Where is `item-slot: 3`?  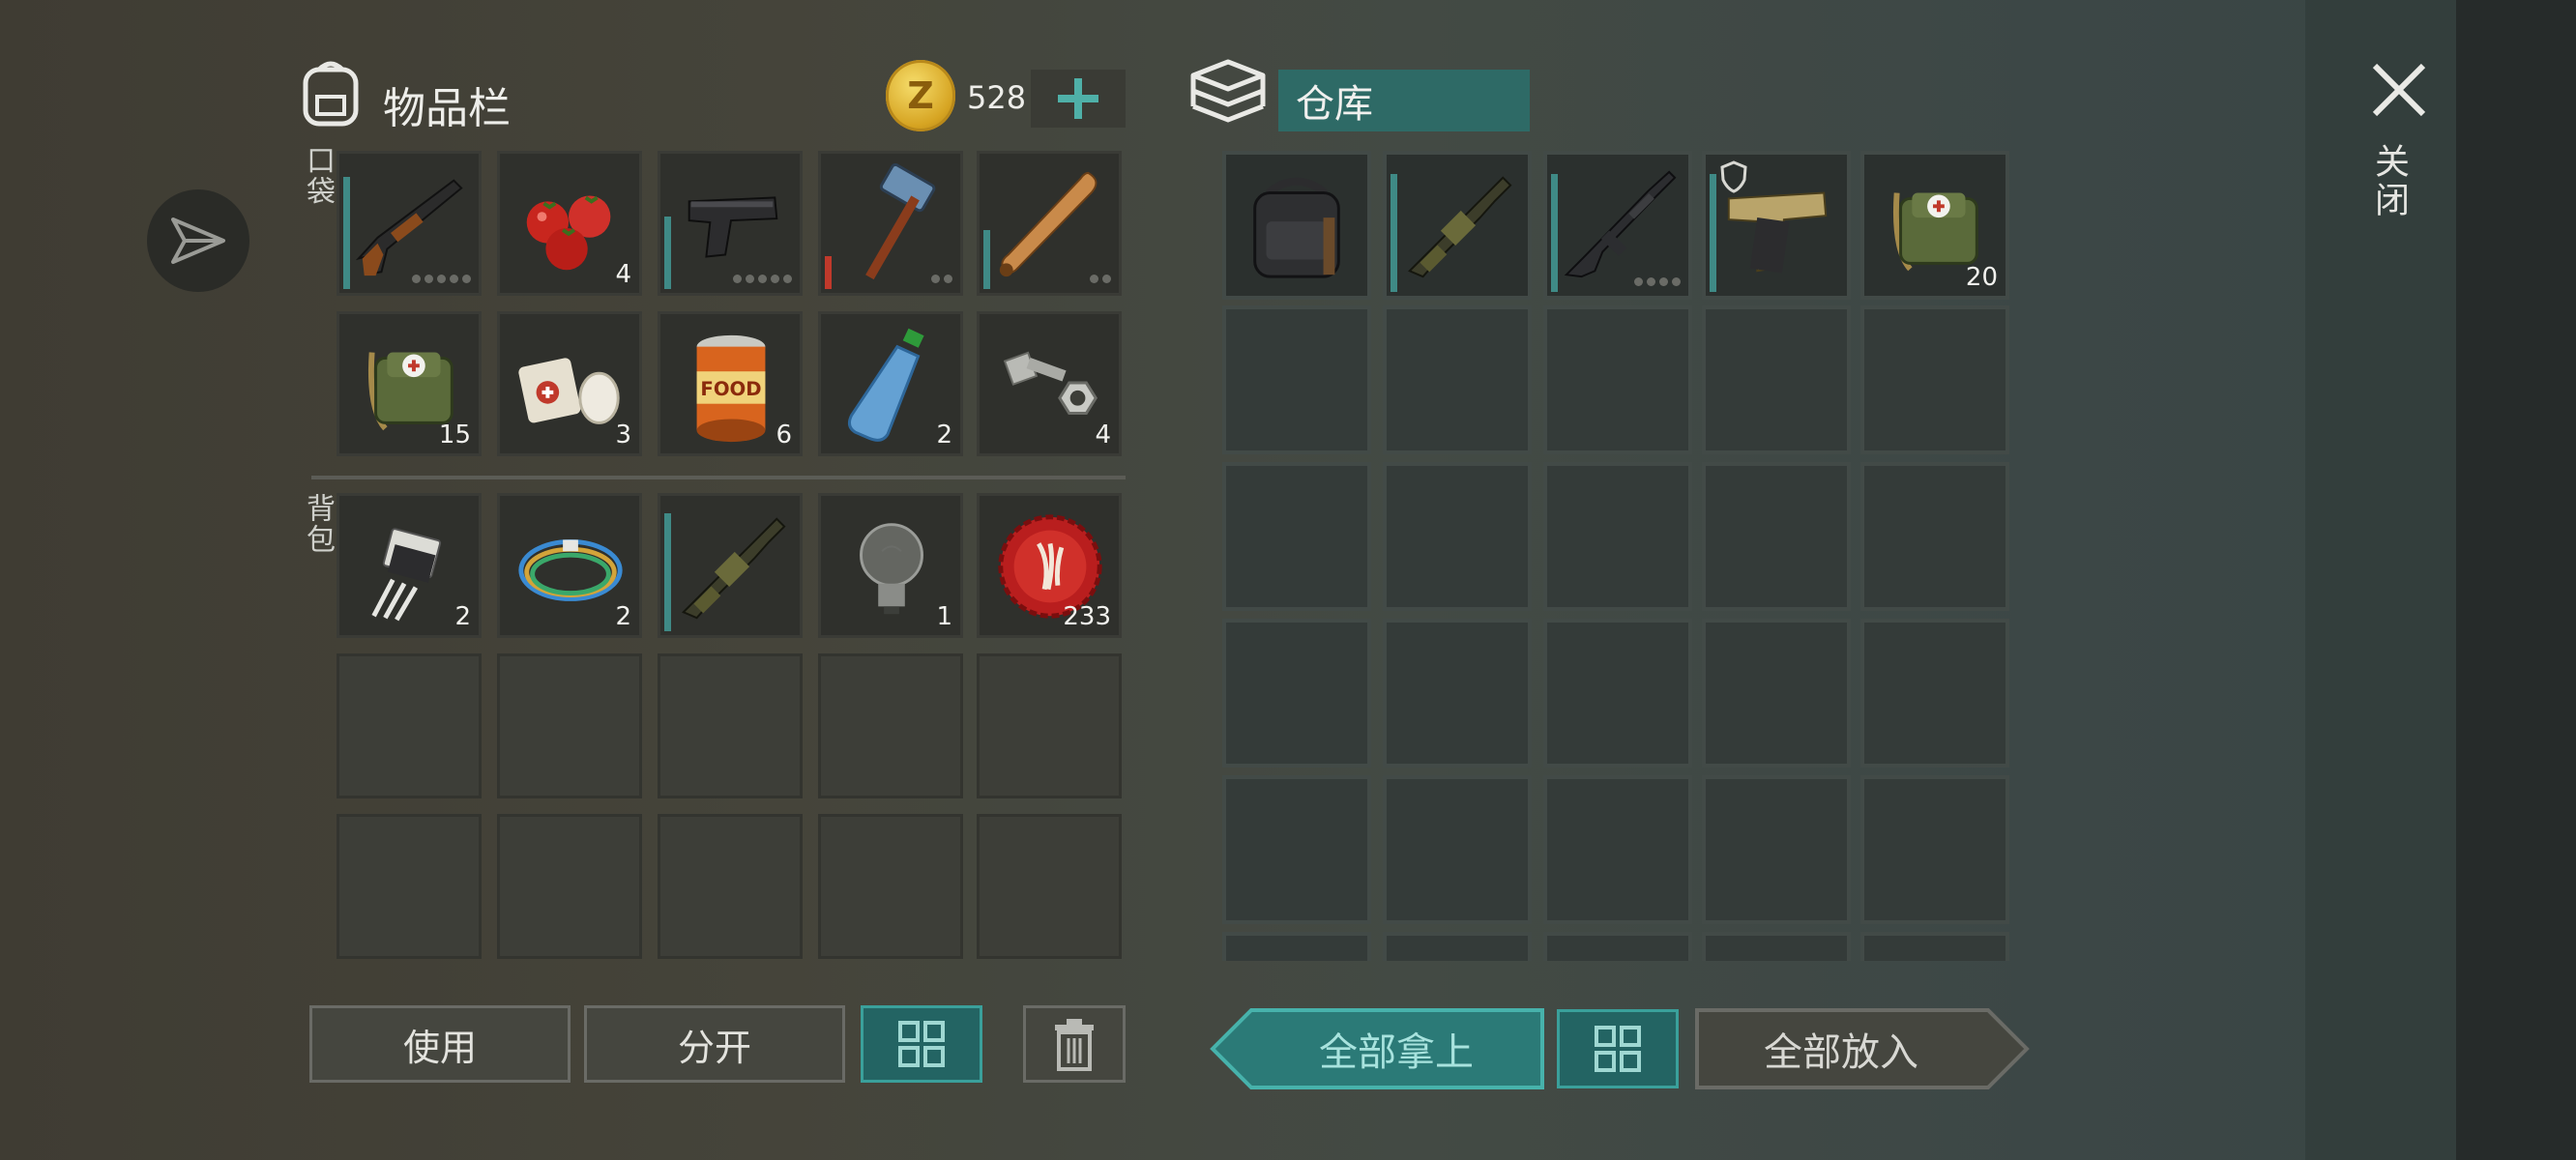 item-slot: 3 is located at coordinates (569, 384).